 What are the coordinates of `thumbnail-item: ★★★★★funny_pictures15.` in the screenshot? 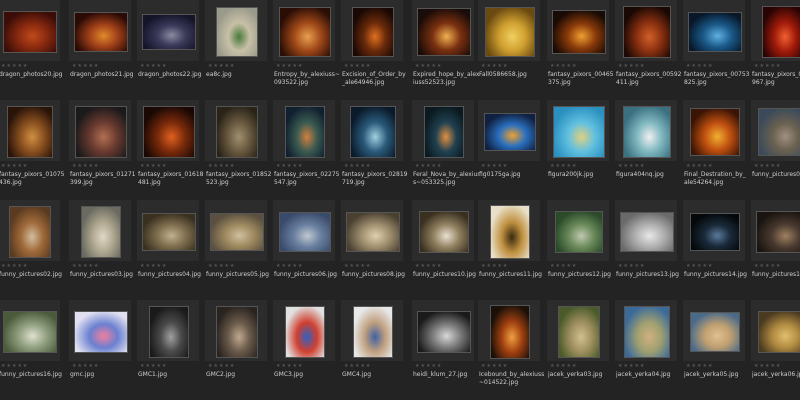 It's located at (775, 250).